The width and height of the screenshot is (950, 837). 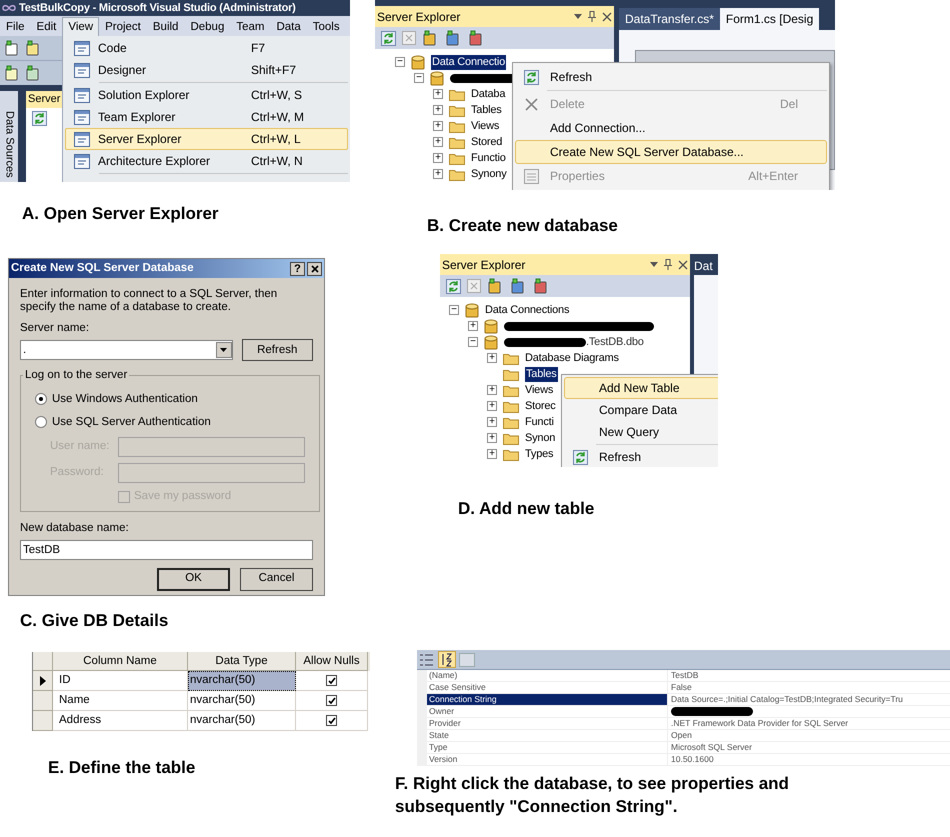 What do you see at coordinates (288, 26) in the screenshot?
I see `menu-bar-item: Data` at bounding box center [288, 26].